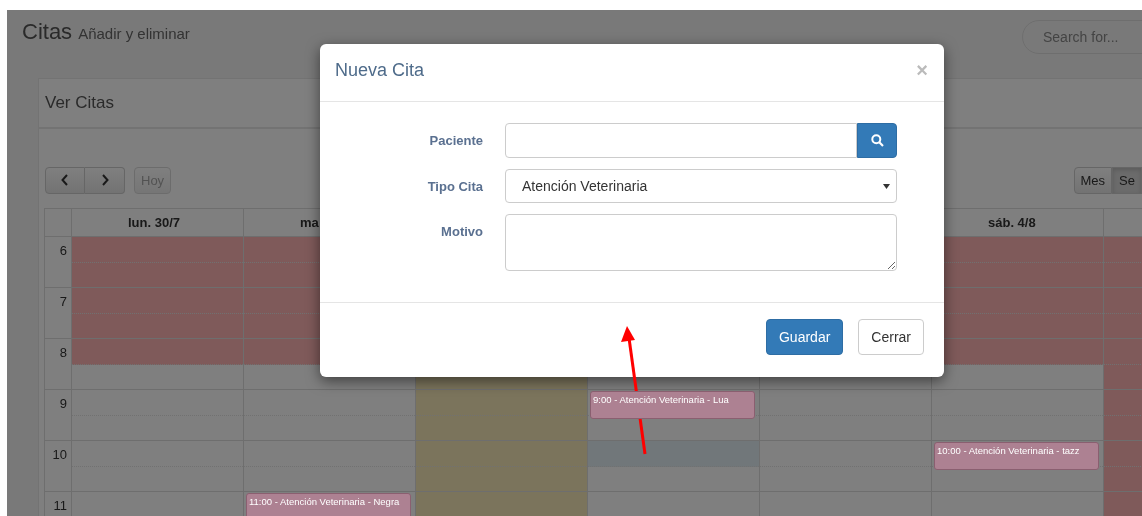  I want to click on save-button: Guardar, so click(804, 337).